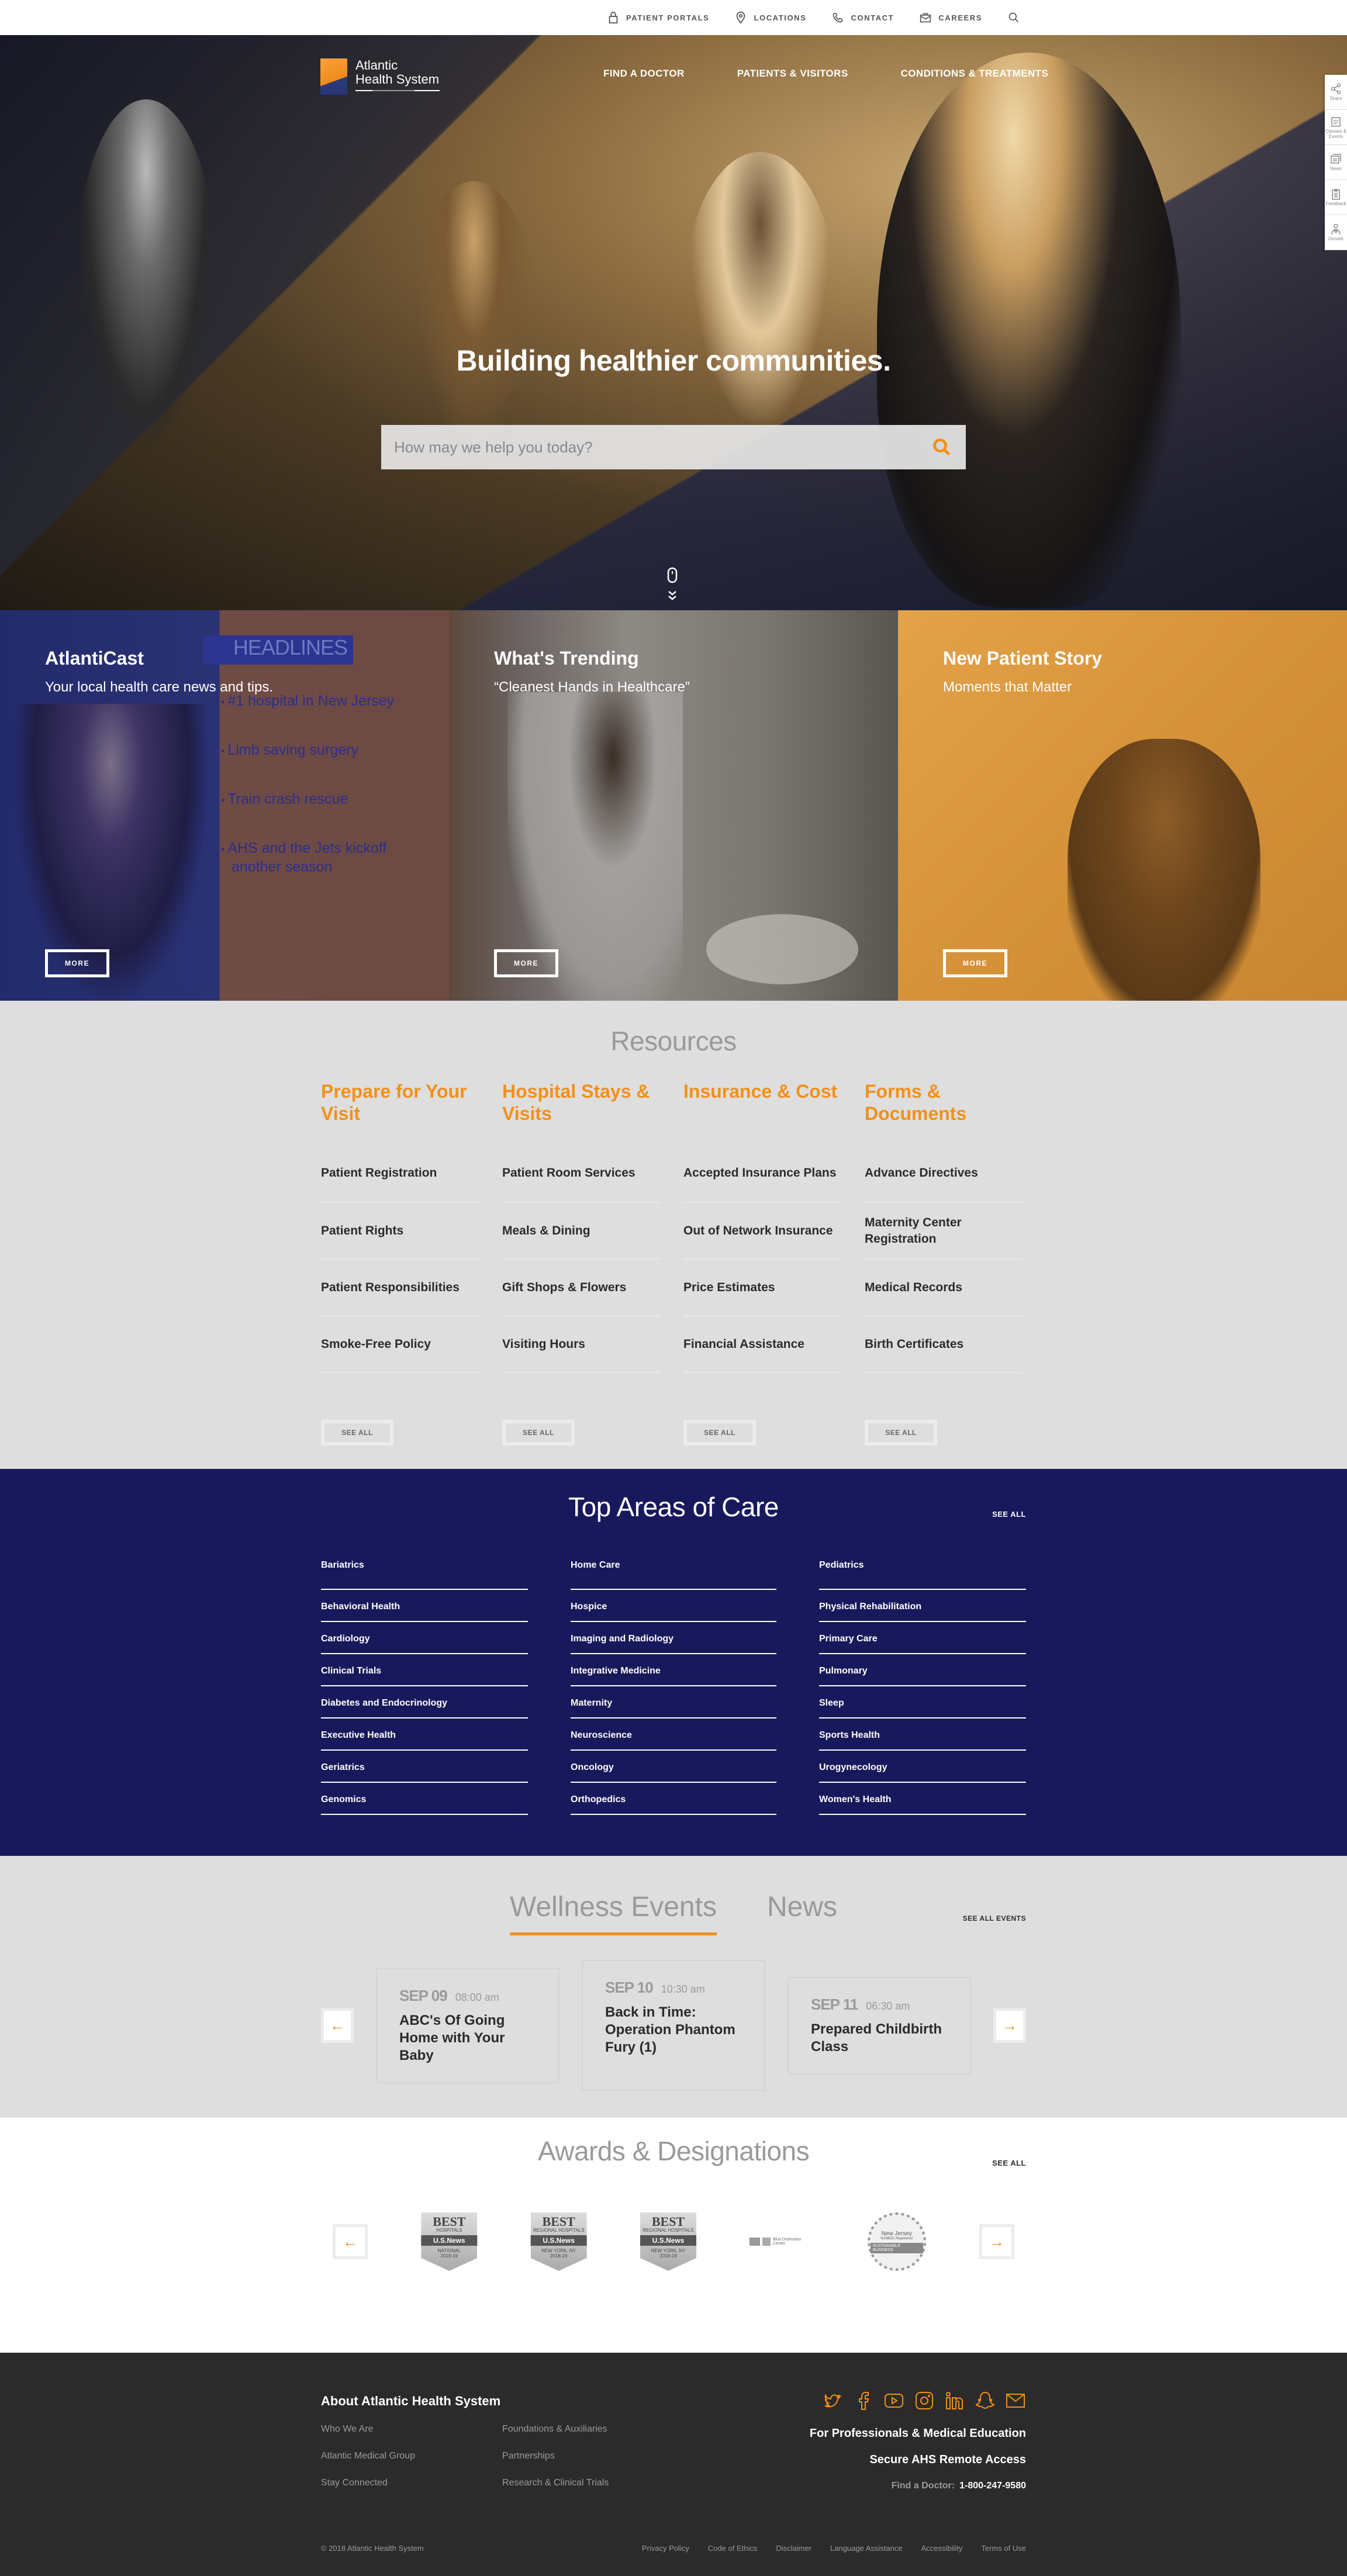 The height and width of the screenshot is (2576, 1347). I want to click on care-area-link: Diabetes and Endocrinology, so click(424, 1702).